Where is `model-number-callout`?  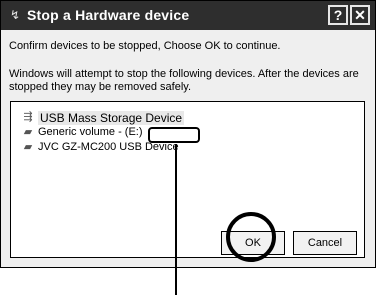
model-number-callout is located at coordinates (174, 135).